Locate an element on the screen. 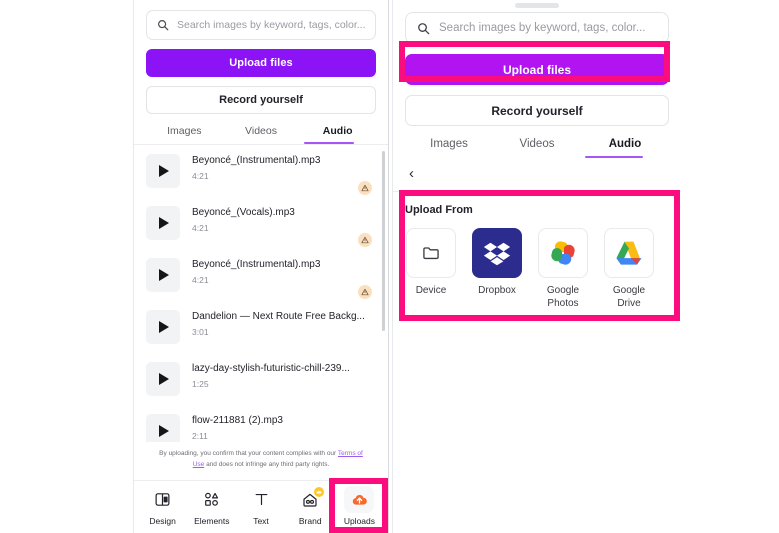 The image size is (779, 533). upload-source-device: Device is located at coordinates (431, 269).